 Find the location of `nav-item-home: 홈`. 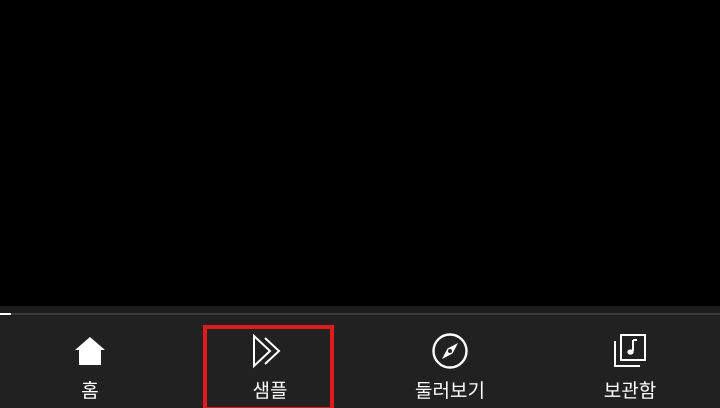

nav-item-home: 홈 is located at coordinates (90, 362).